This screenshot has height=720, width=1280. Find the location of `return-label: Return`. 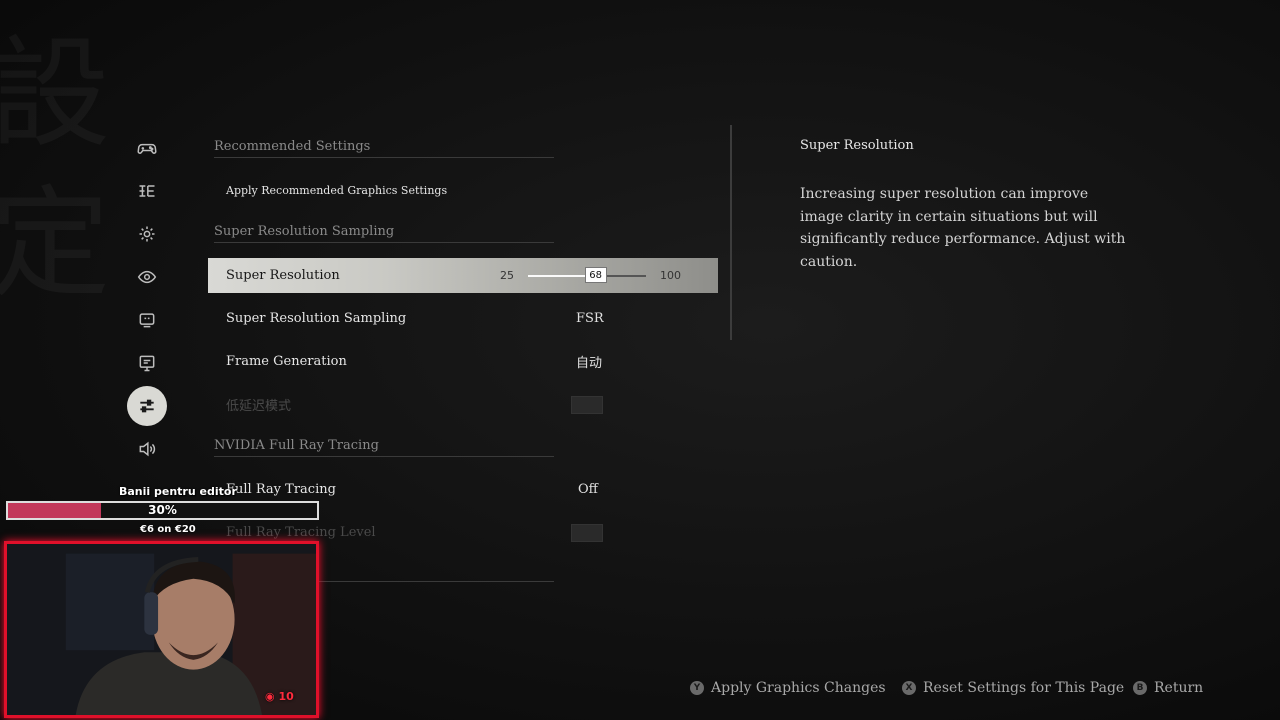

return-label: Return is located at coordinates (1179, 688).